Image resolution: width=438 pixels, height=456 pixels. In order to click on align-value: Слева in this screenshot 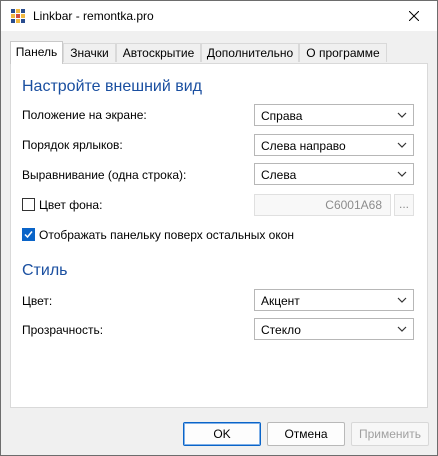, I will do `click(279, 175)`.